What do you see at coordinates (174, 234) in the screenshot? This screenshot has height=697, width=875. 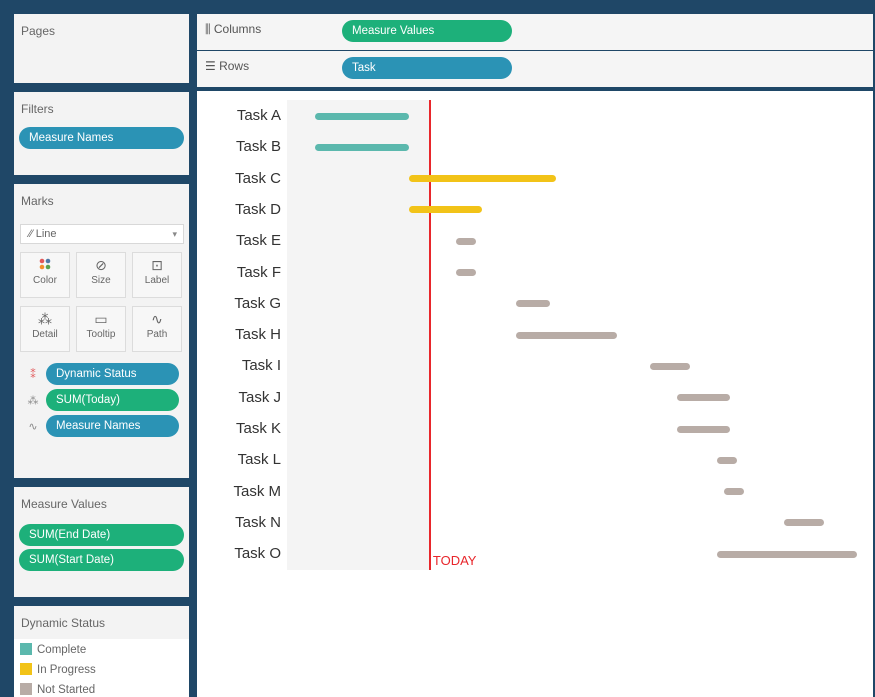 I see `chevron-down-icon: ▾` at bounding box center [174, 234].